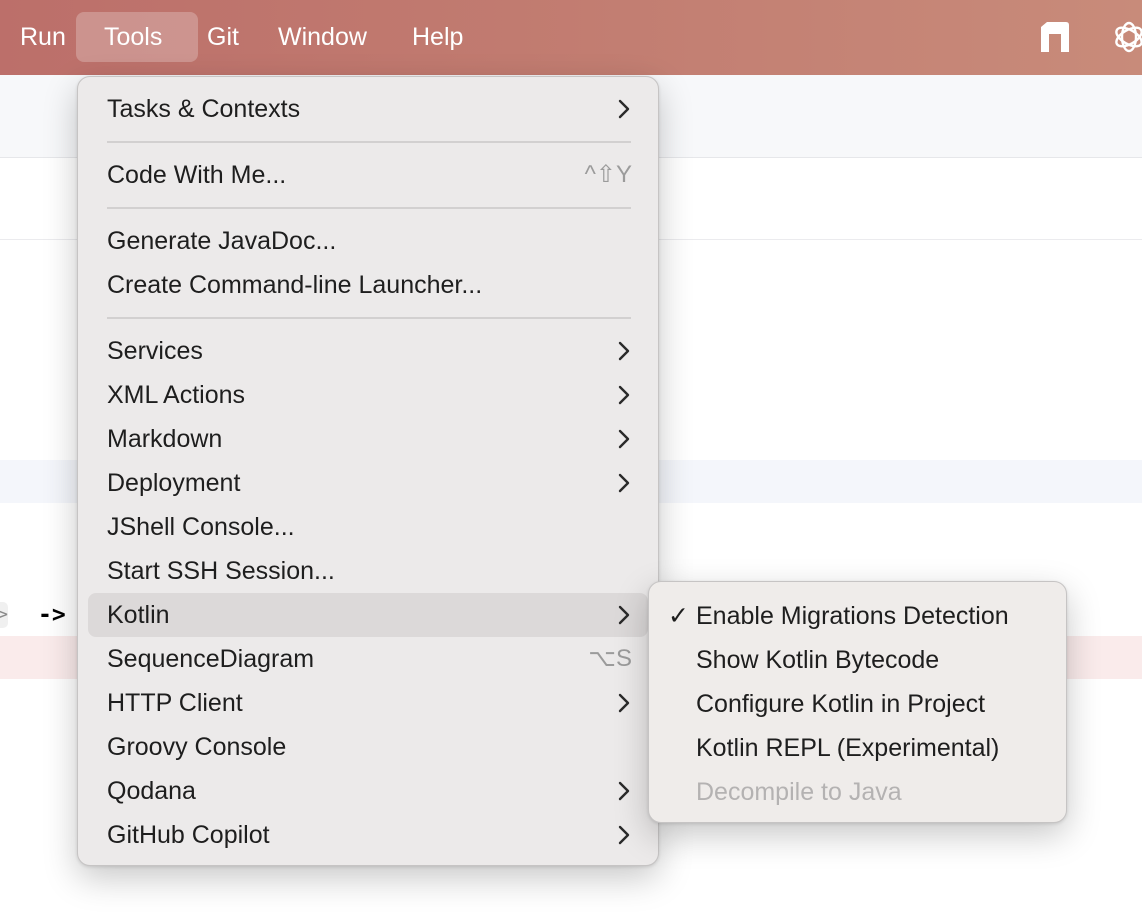 The height and width of the screenshot is (916, 1142). Describe the element at coordinates (608, 174) in the screenshot. I see `shortcut-label: ^⇧Y` at that location.